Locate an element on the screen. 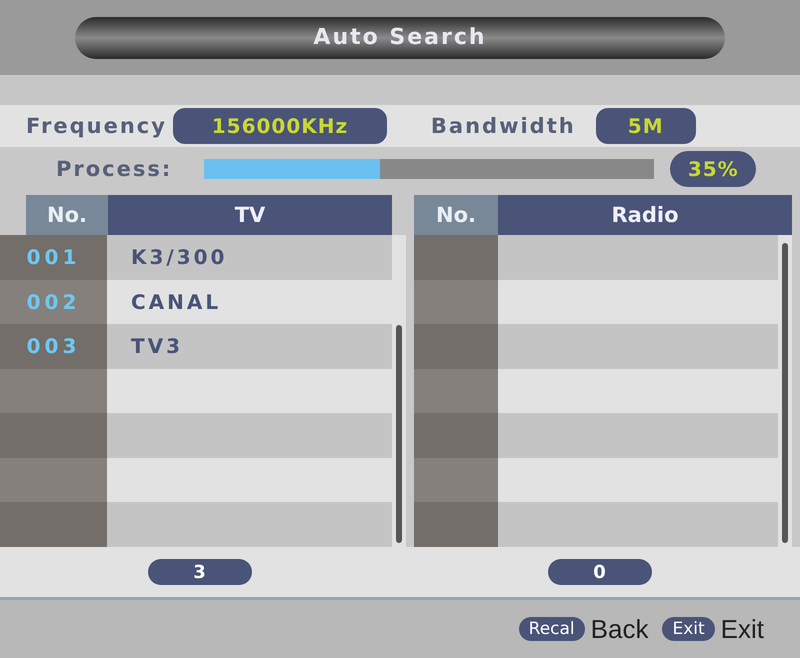 Image resolution: width=800 pixels, height=658 pixels. channel-count: 3 is located at coordinates (200, 572).